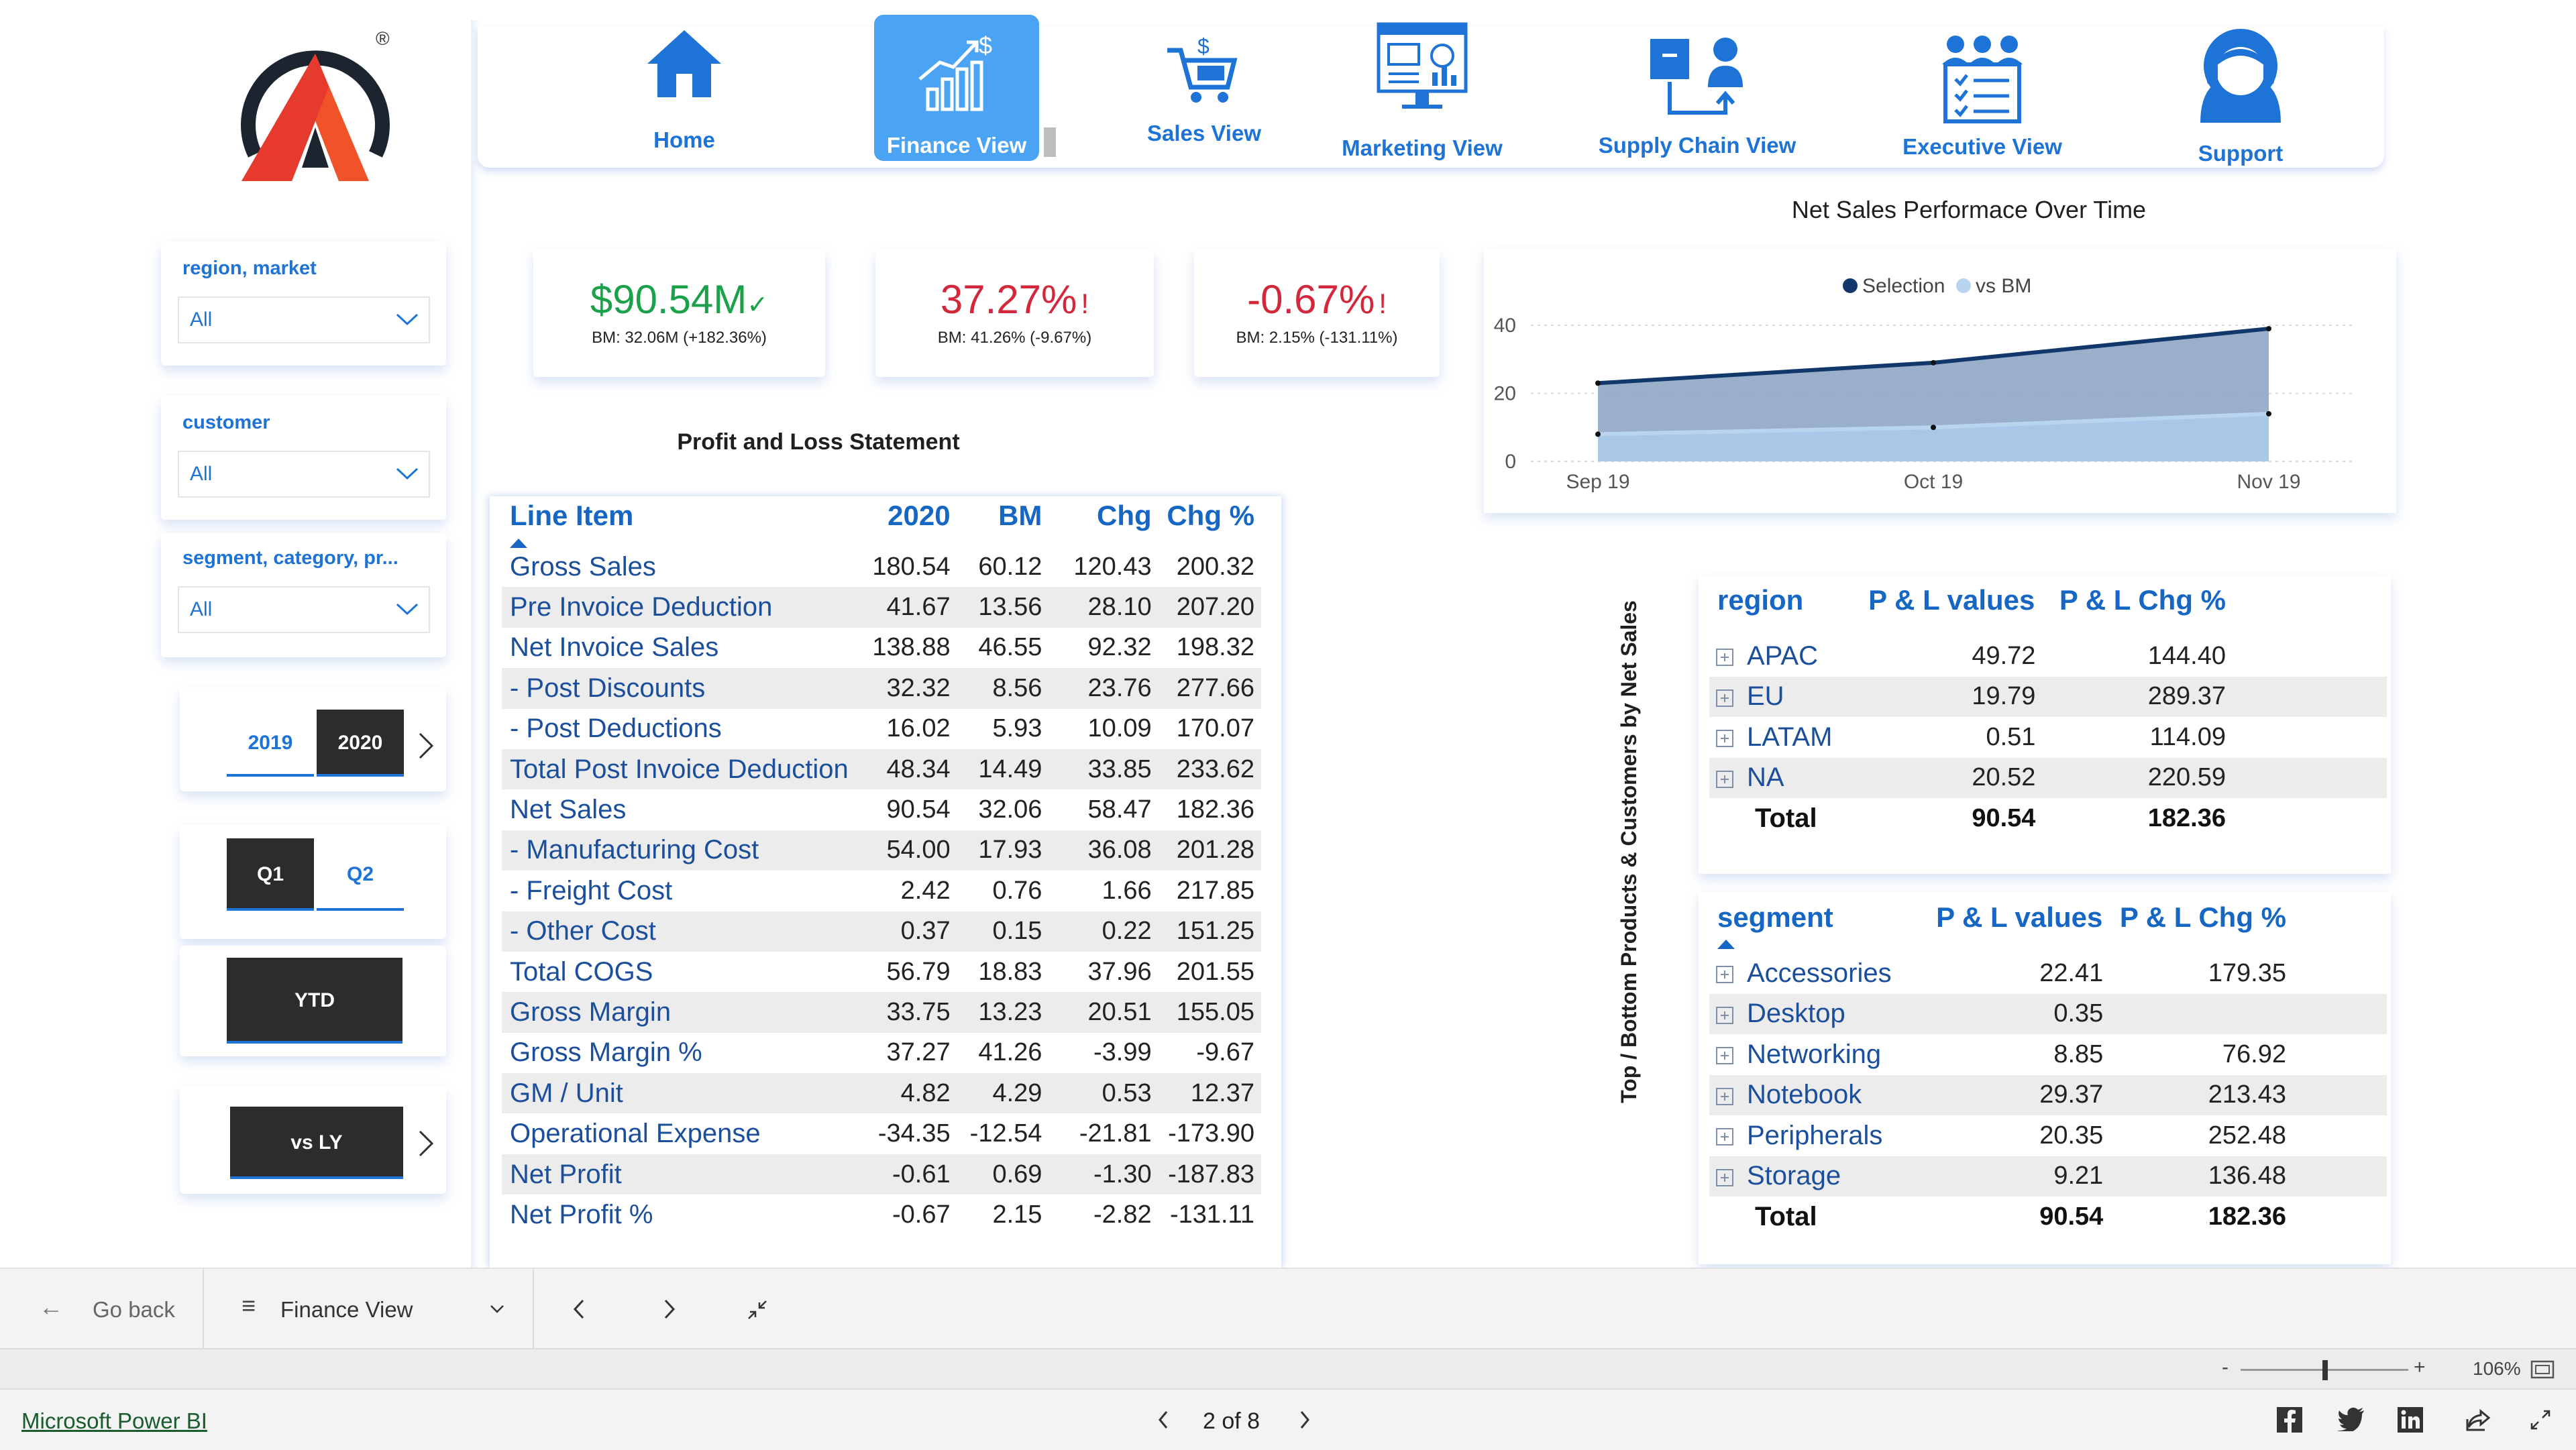 The height and width of the screenshot is (1450, 2576). I want to click on pl-value-cell: 18.83, so click(1010, 971).